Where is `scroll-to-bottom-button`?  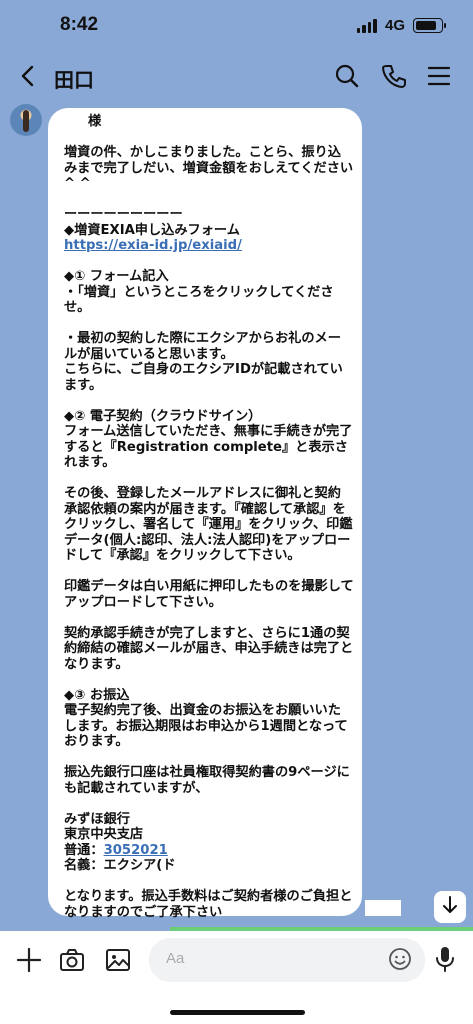 scroll-to-bottom-button is located at coordinates (450, 907).